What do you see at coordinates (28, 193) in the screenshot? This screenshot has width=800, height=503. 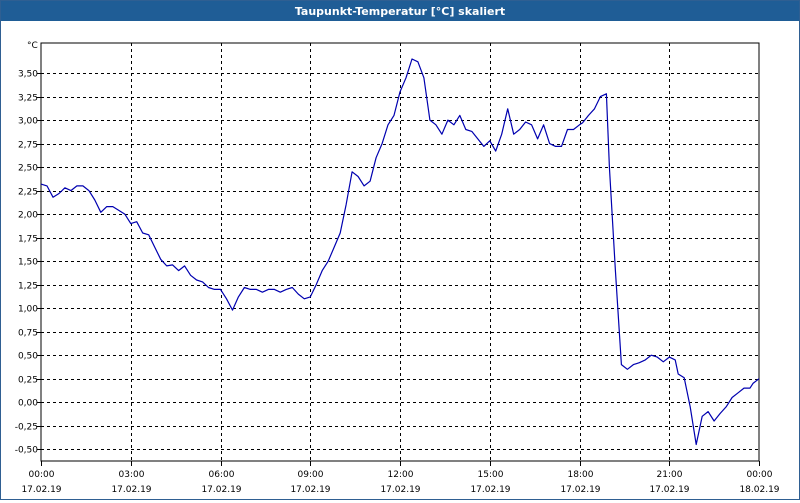 I see `y-tick-label: 2,25` at bounding box center [28, 193].